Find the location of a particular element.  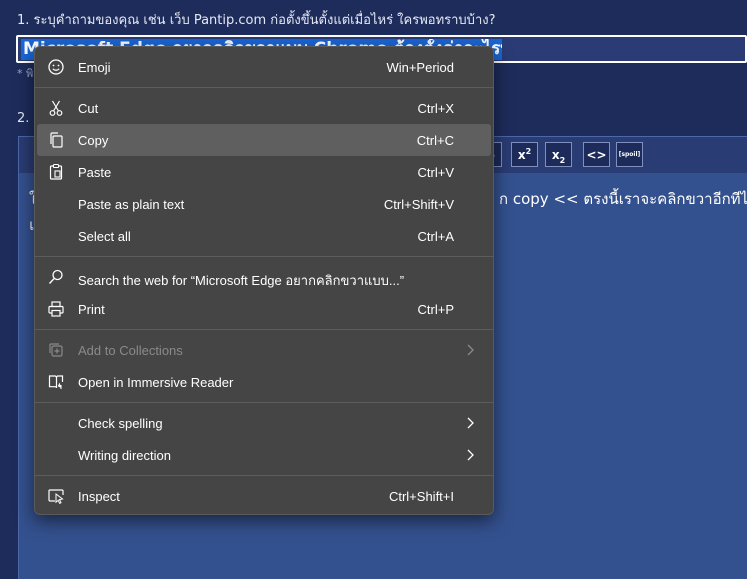

superscript-button: x2 is located at coordinates (524, 154).